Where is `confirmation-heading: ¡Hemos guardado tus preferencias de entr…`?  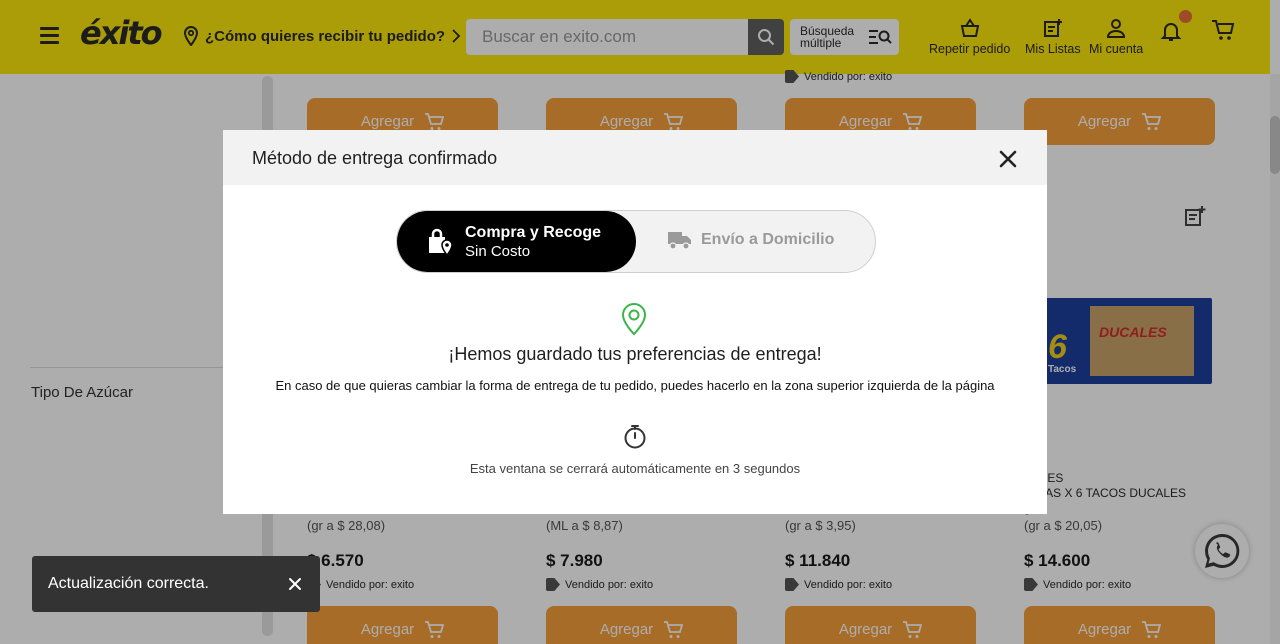 confirmation-heading: ¡Hemos guardado tus preferencias de entr… is located at coordinates (635, 354).